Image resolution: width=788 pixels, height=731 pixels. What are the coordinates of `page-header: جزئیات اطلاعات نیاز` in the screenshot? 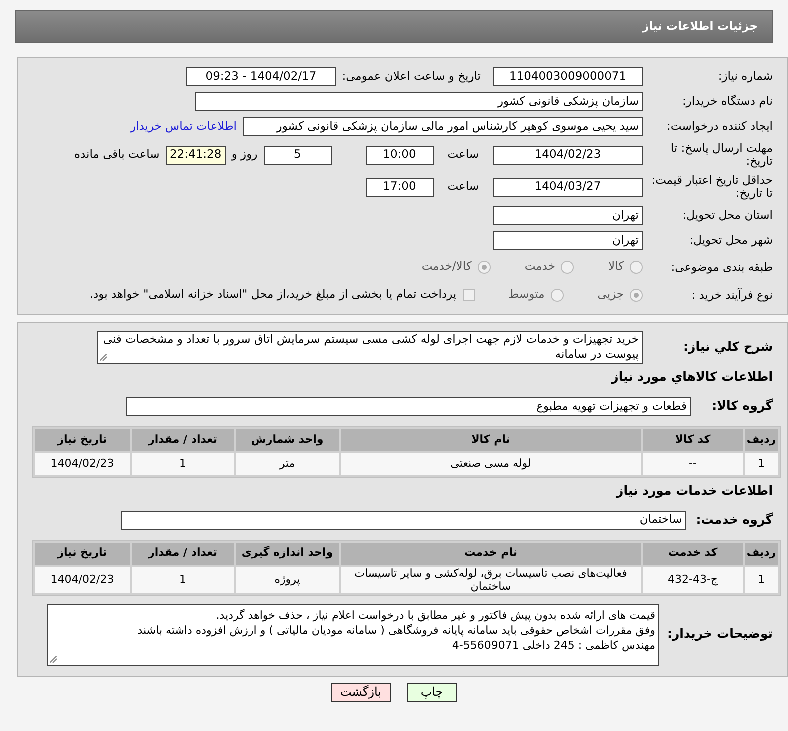 It's located at (394, 26).